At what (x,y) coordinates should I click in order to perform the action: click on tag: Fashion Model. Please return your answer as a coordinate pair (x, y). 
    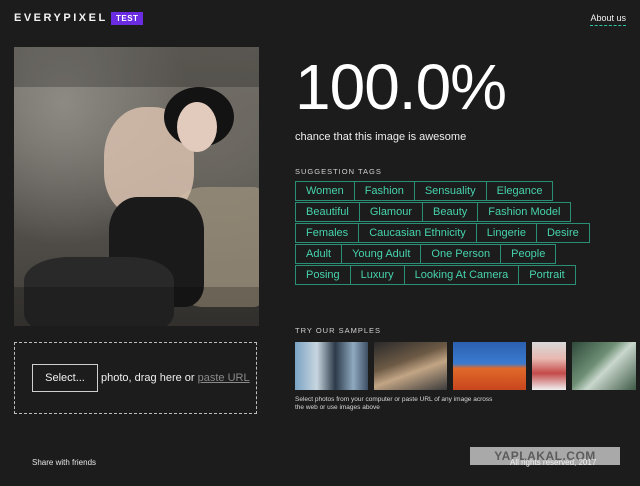
    Looking at the image, I should click on (524, 212).